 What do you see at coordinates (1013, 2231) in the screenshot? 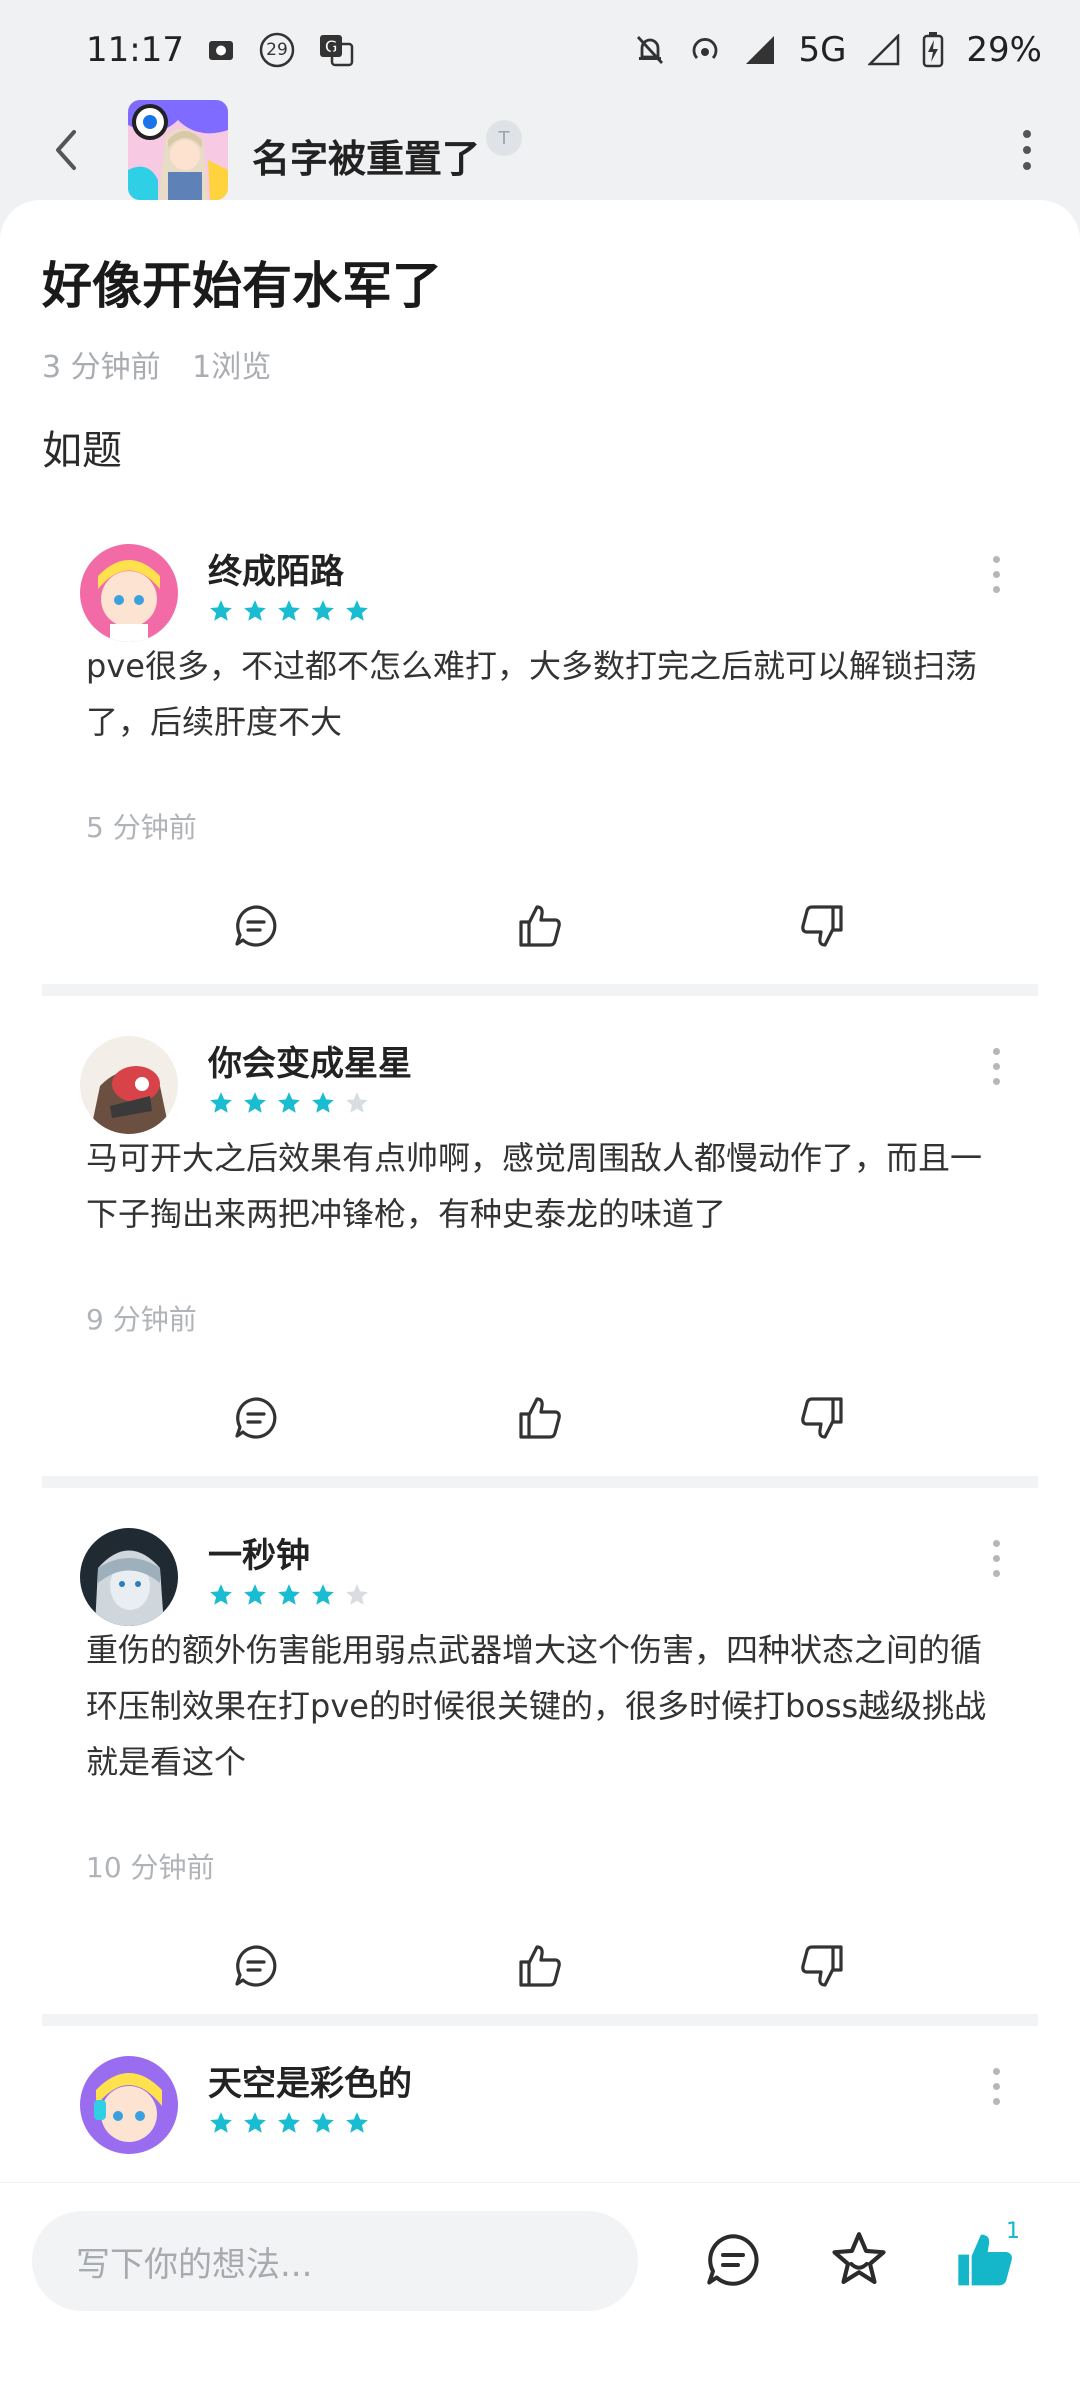
I see `like-count: 1` at bounding box center [1013, 2231].